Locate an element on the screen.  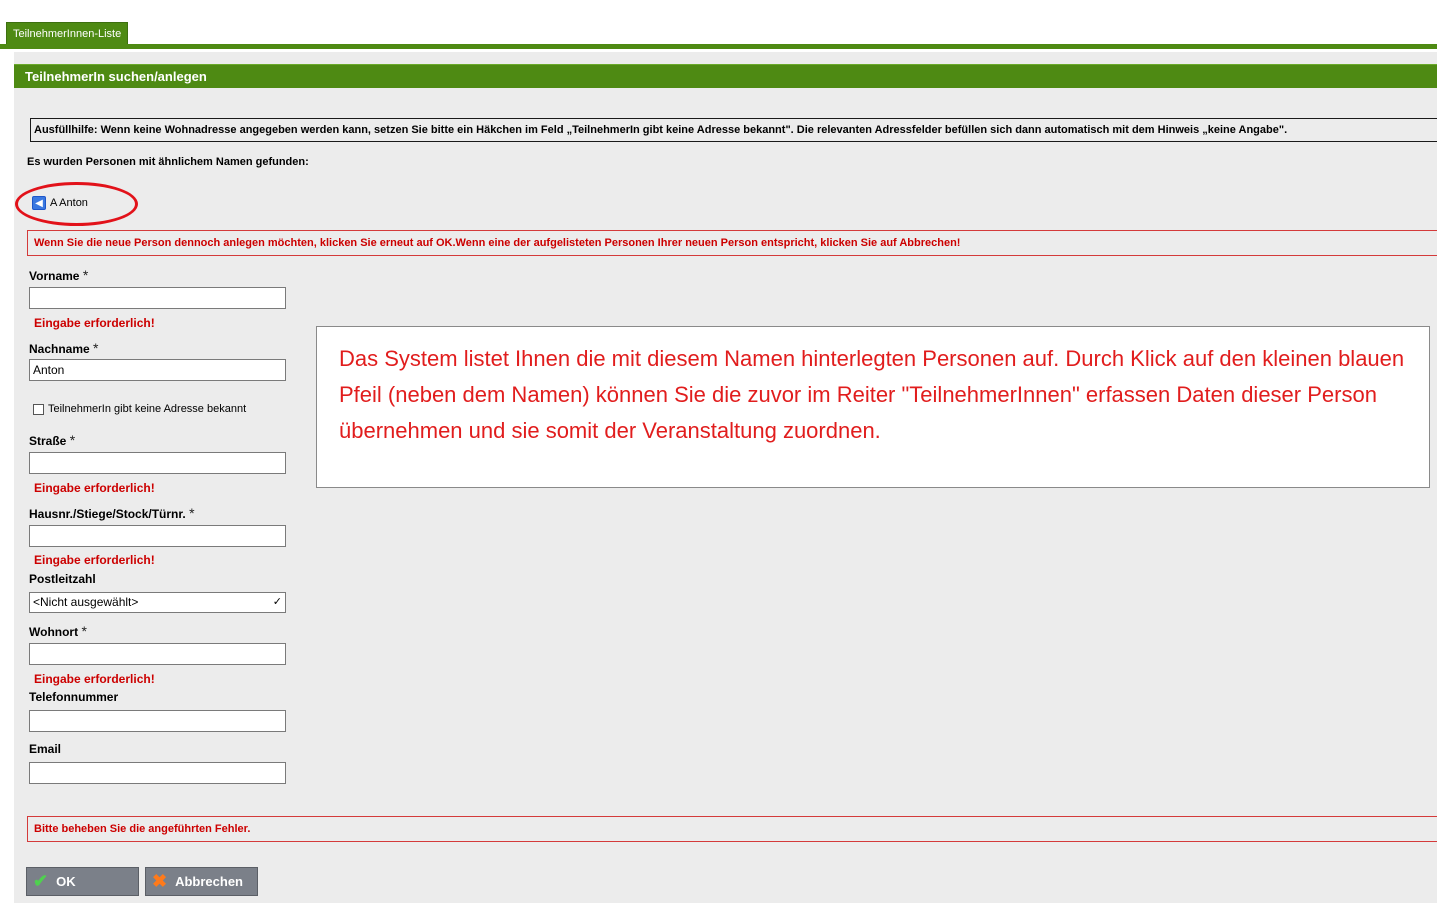
telefon-label: Telefonnummer is located at coordinates (74, 697).